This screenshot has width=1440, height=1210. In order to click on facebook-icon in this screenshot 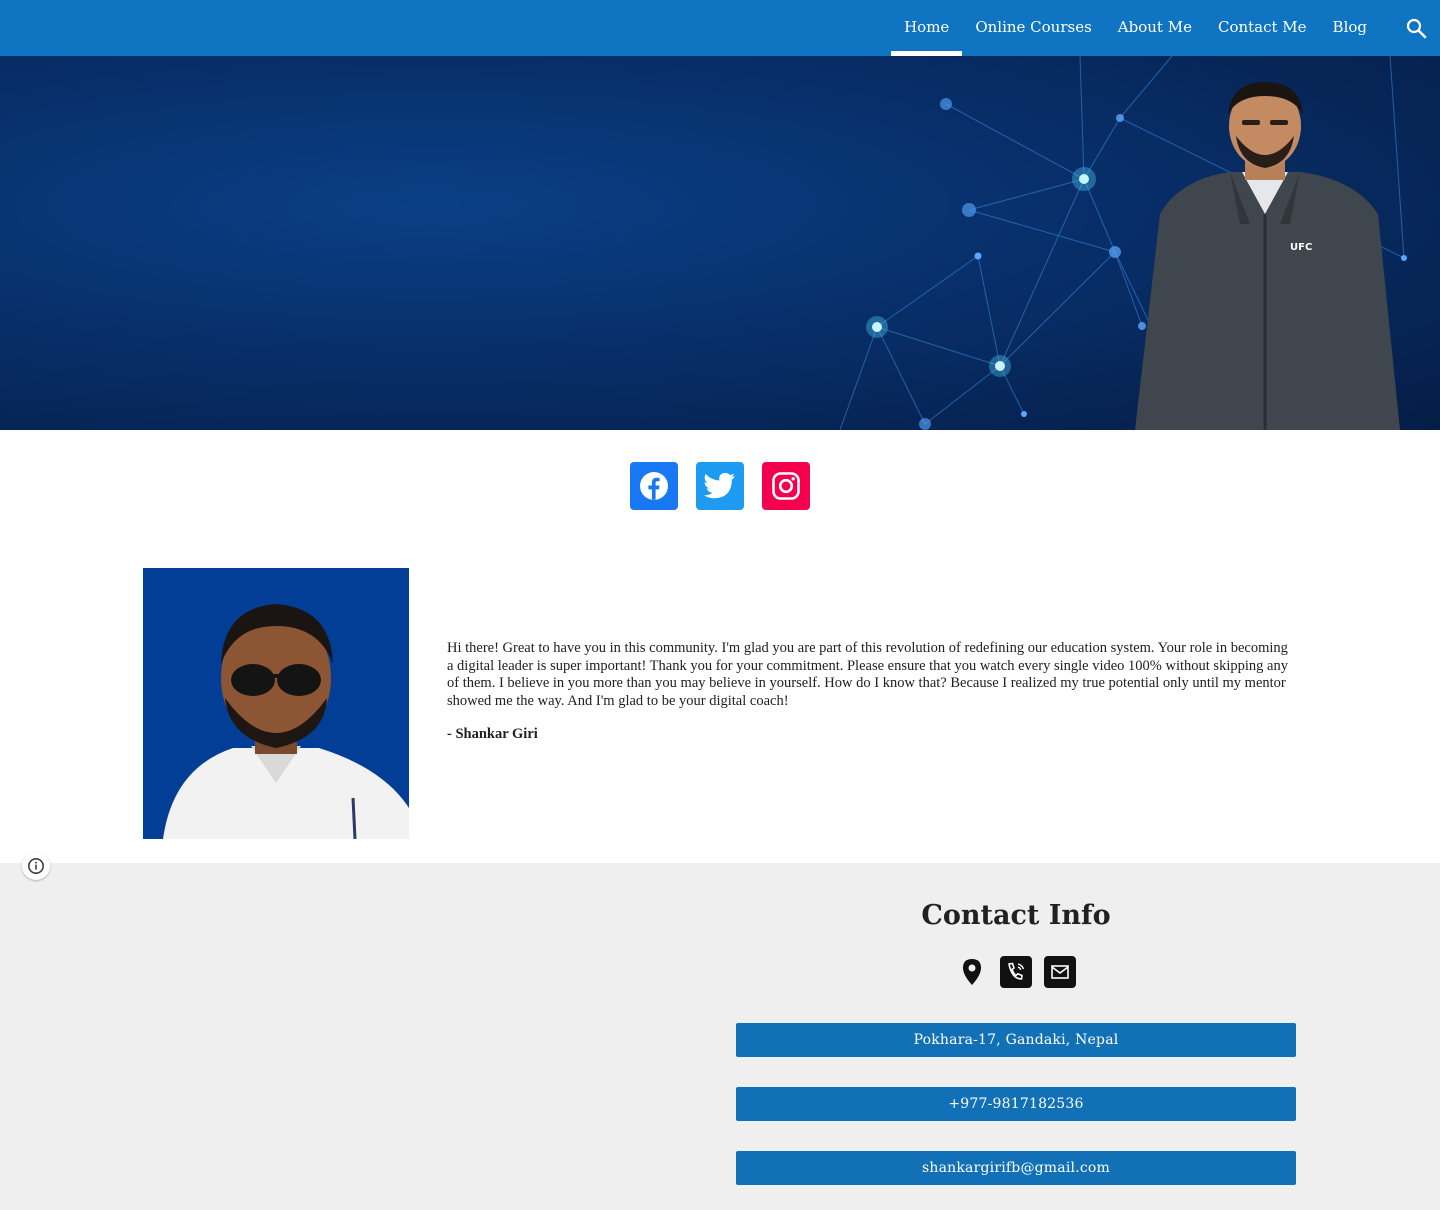, I will do `click(654, 486)`.